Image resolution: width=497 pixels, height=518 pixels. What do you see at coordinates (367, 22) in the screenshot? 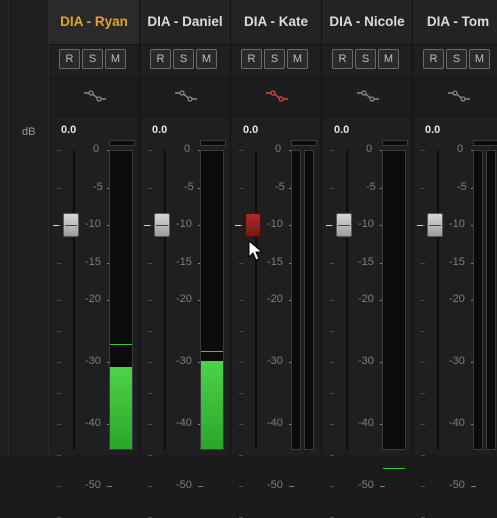
I see `channel-name-header: DIA - Nicole` at bounding box center [367, 22].